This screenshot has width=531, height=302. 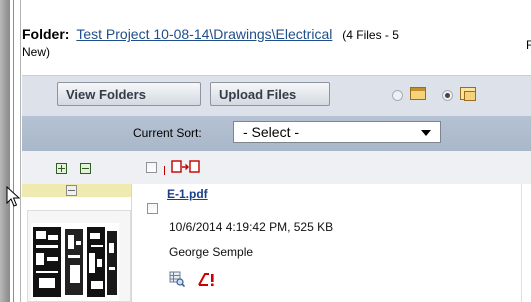 What do you see at coordinates (337, 132) in the screenshot?
I see `sort-select: - Select -` at bounding box center [337, 132].